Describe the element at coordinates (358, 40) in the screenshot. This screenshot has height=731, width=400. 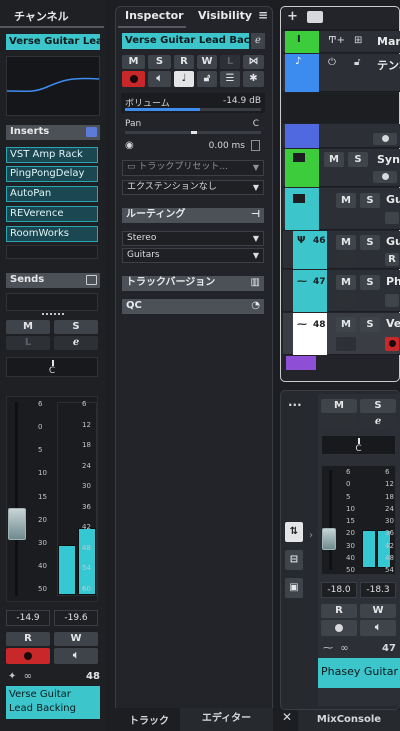
I see `marker-goto-icon: ⊞` at that location.